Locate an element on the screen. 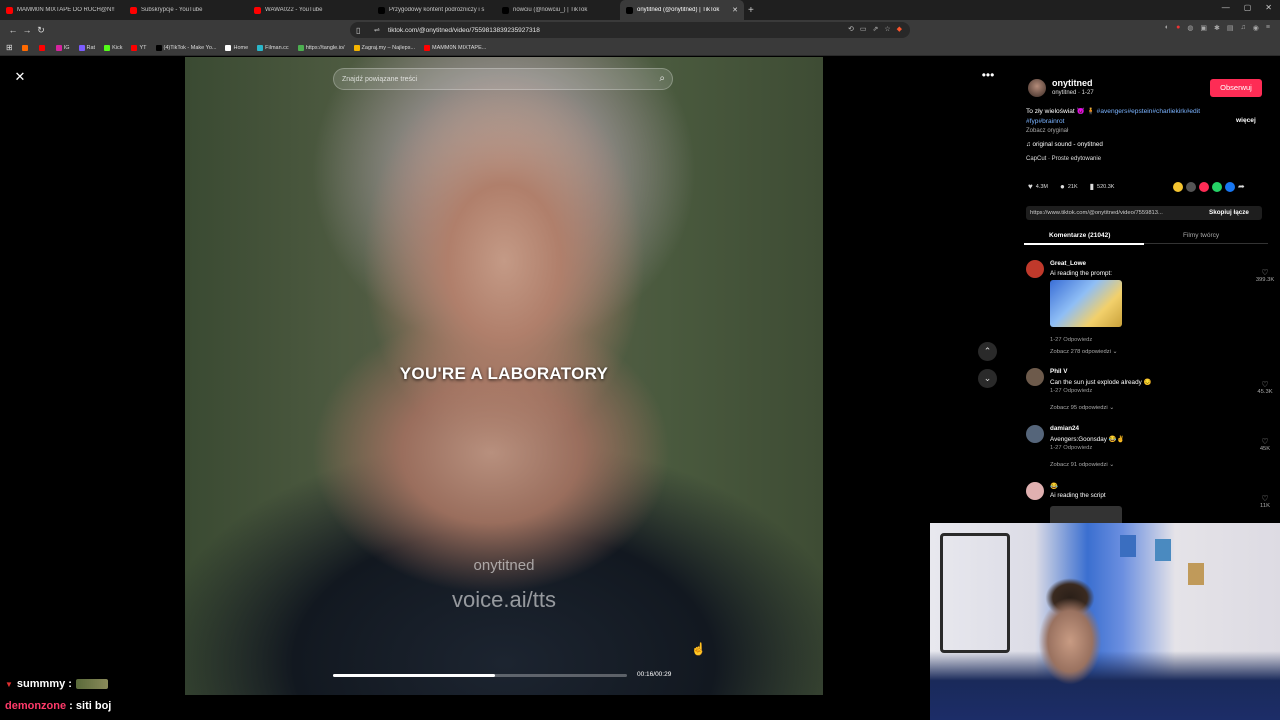 Image resolution: width=1280 pixels, height=720 pixels. comment-gif is located at coordinates (1086, 303).